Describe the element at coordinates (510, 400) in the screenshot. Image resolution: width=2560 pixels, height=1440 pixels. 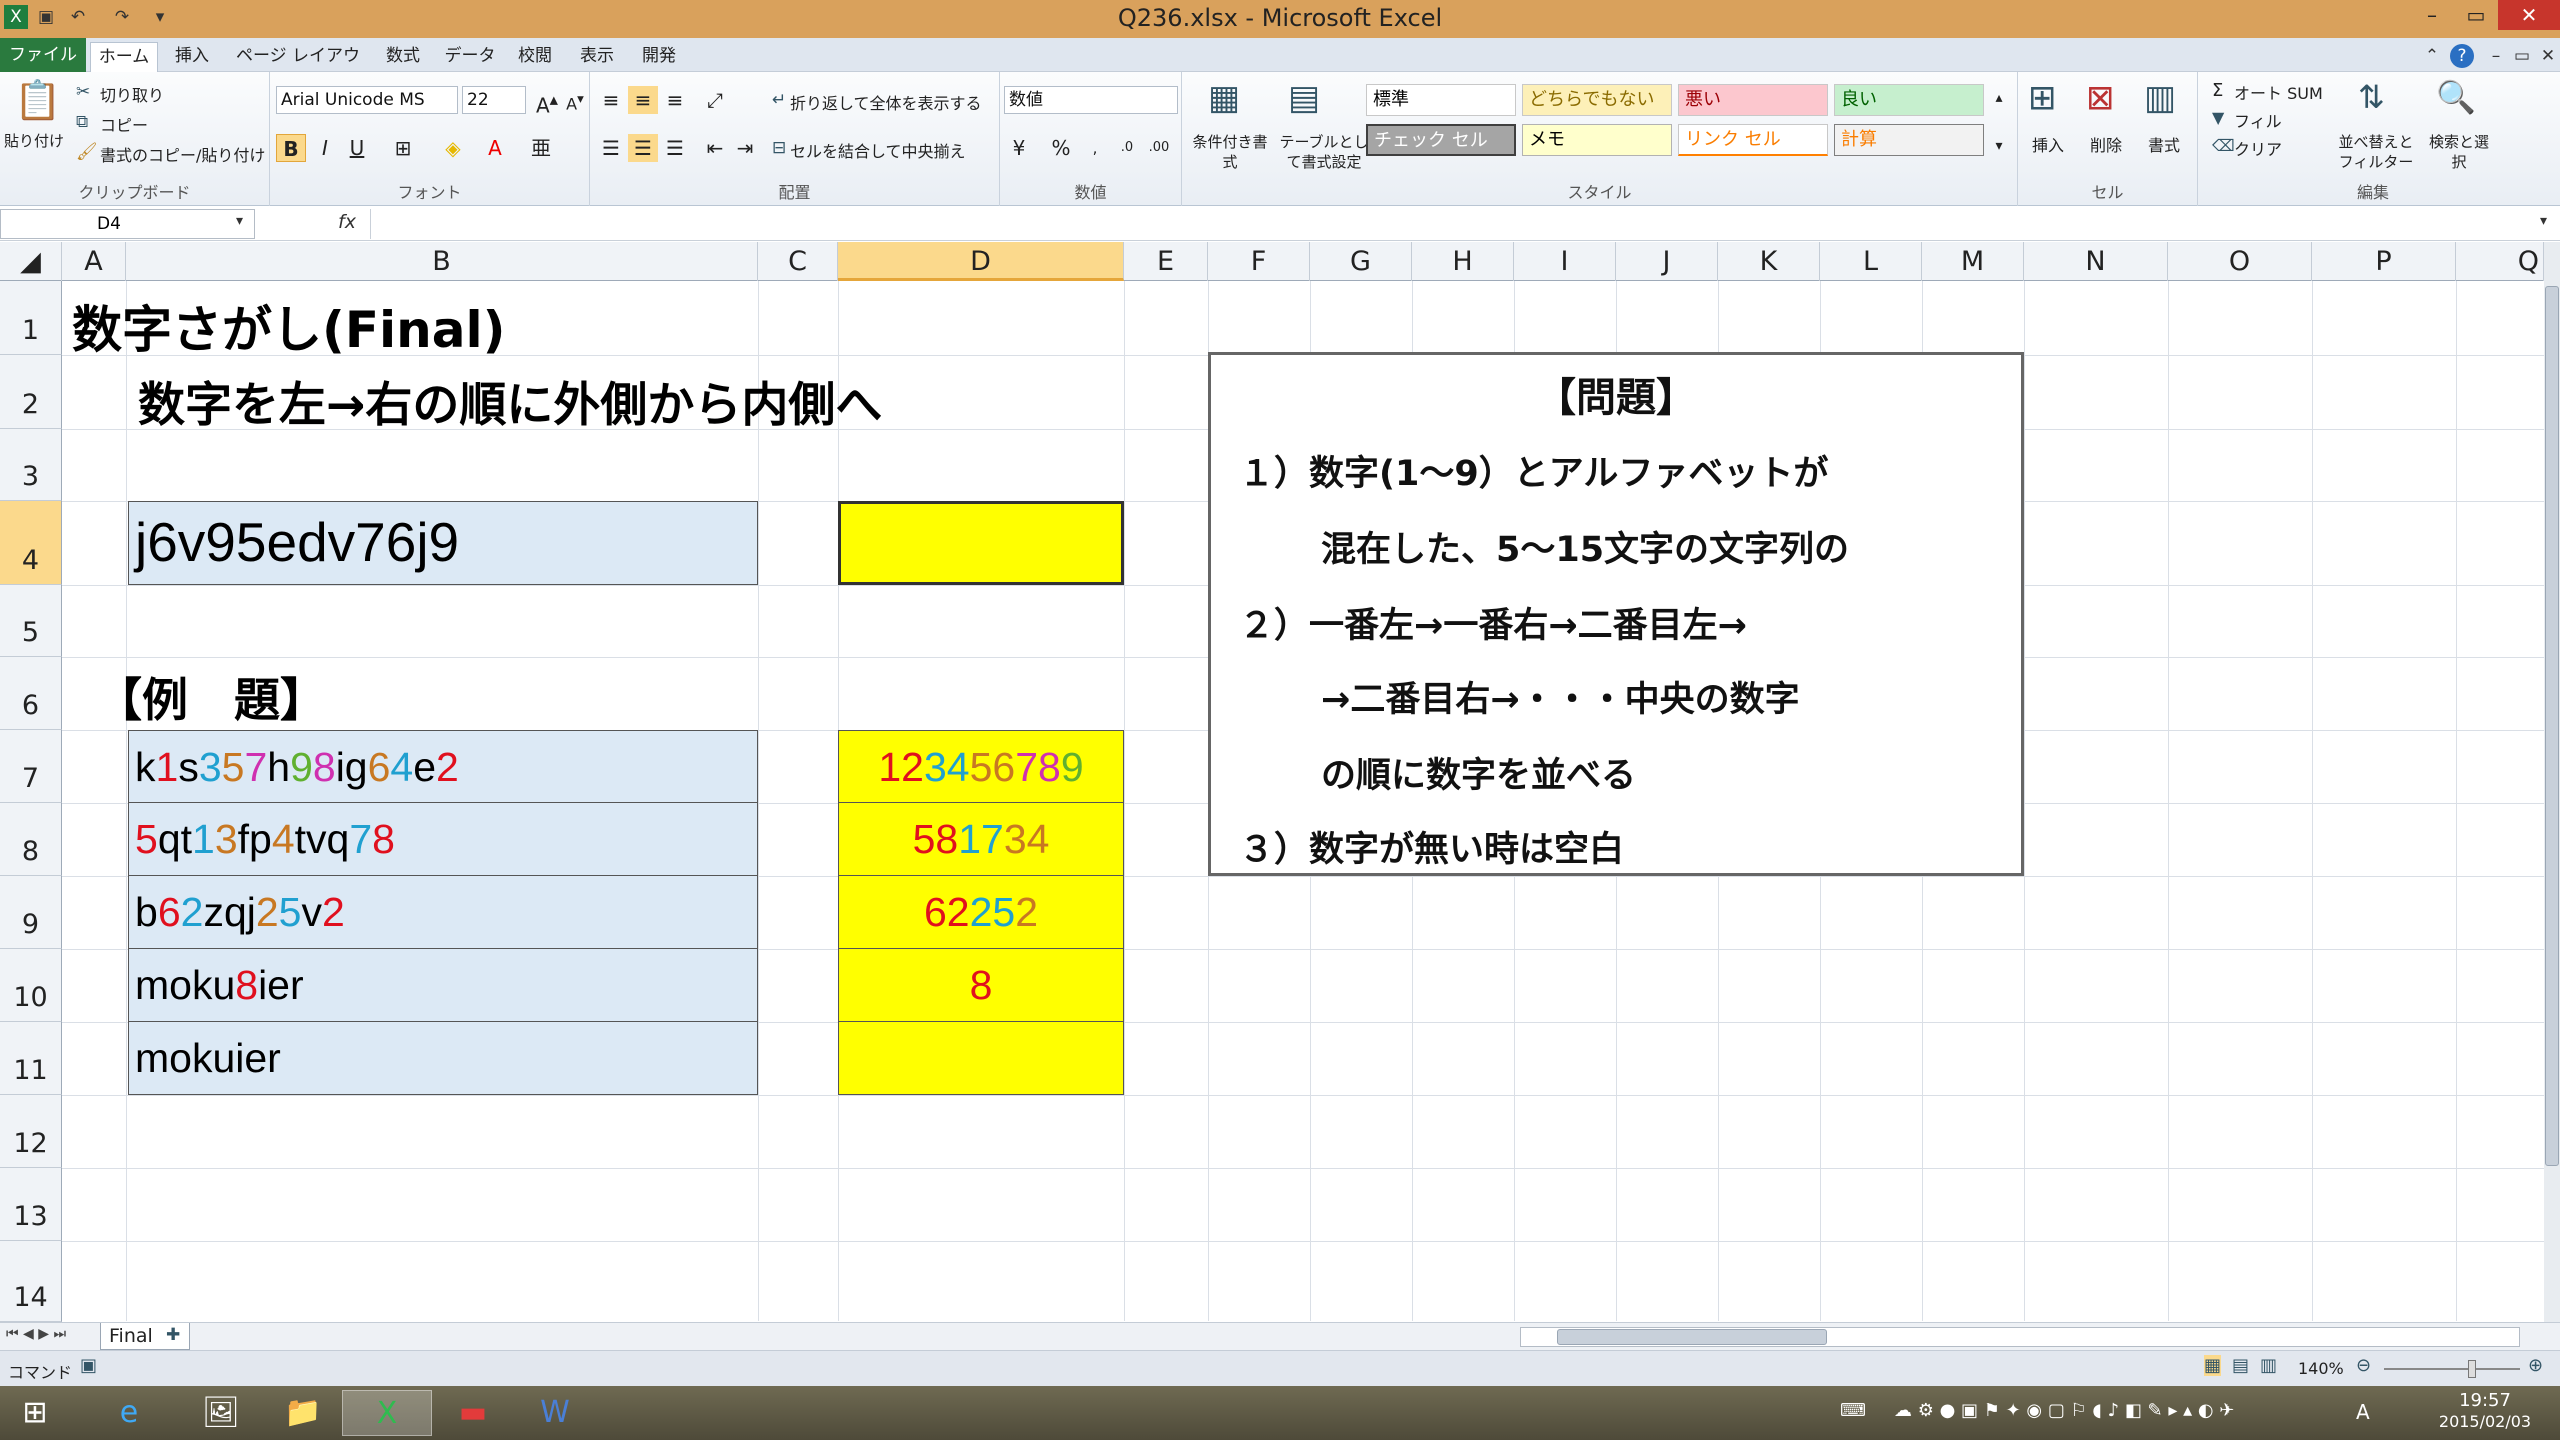
I see `sheet-subtitle: 数字を左→右の順に外側から内側へ` at that location.